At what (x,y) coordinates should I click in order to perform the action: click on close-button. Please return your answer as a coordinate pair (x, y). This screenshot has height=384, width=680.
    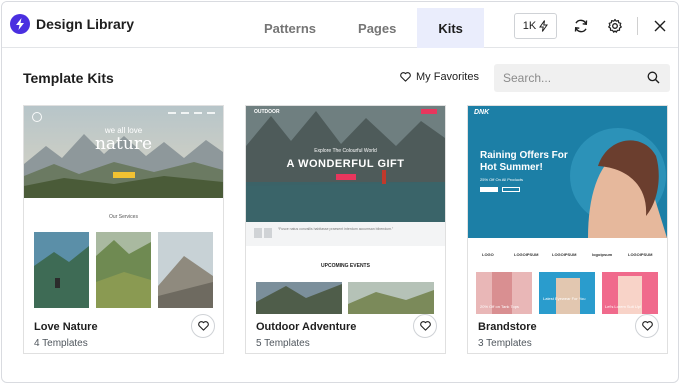
    Looking at the image, I should click on (660, 26).